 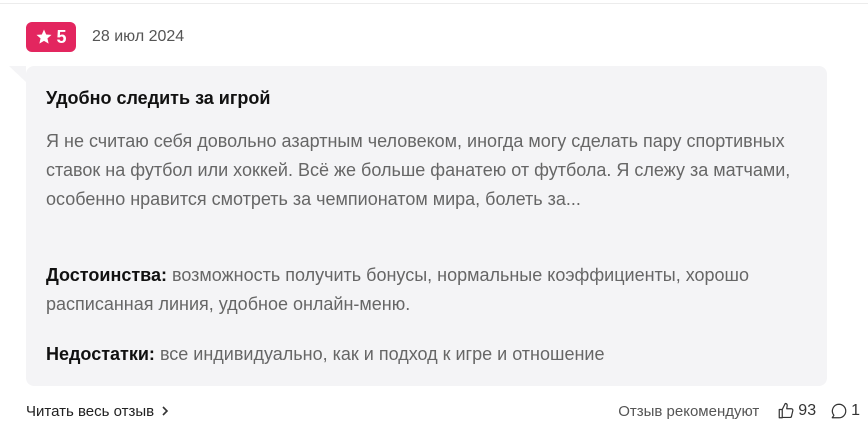 I want to click on review-title: Удобно следить за игрой, so click(x=158, y=98).